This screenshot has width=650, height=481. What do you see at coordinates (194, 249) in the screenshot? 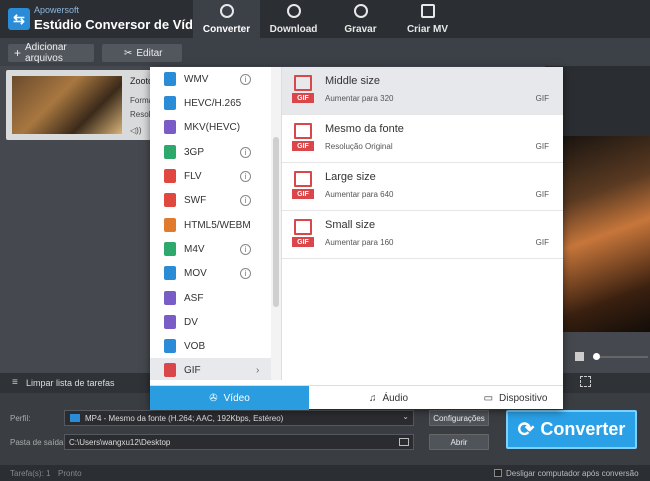
I see `format-label: M4V` at bounding box center [194, 249].